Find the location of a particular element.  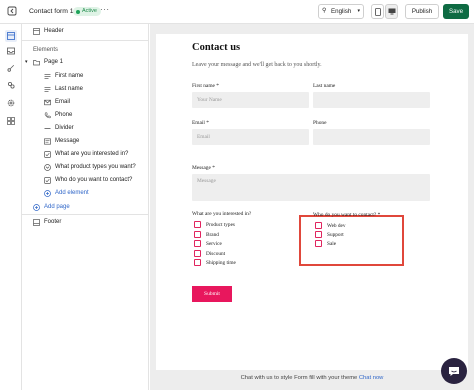

language-select: ⚲ English ▾ is located at coordinates (341, 11).